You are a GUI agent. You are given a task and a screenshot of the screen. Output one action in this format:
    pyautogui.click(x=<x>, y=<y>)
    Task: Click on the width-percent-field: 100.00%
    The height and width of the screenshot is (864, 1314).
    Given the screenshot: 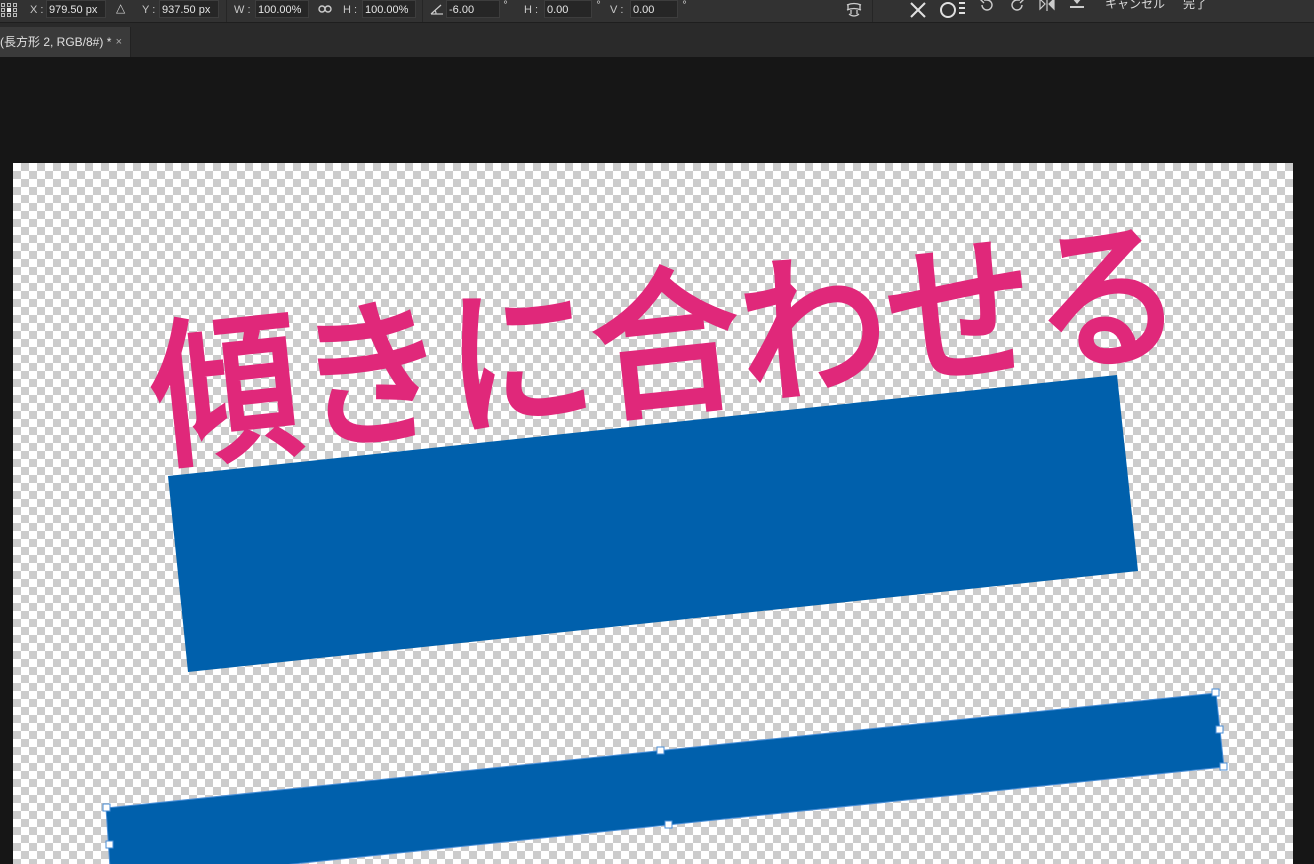 What is the action you would take?
    pyautogui.click(x=282, y=9)
    